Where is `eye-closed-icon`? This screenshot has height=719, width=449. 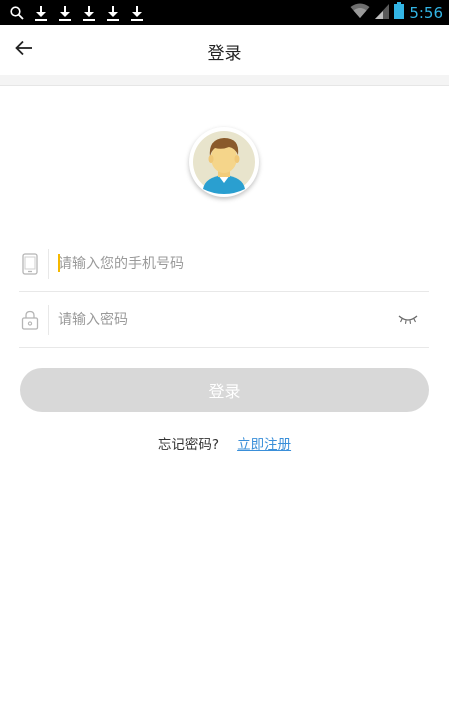
eye-closed-icon is located at coordinates (408, 319).